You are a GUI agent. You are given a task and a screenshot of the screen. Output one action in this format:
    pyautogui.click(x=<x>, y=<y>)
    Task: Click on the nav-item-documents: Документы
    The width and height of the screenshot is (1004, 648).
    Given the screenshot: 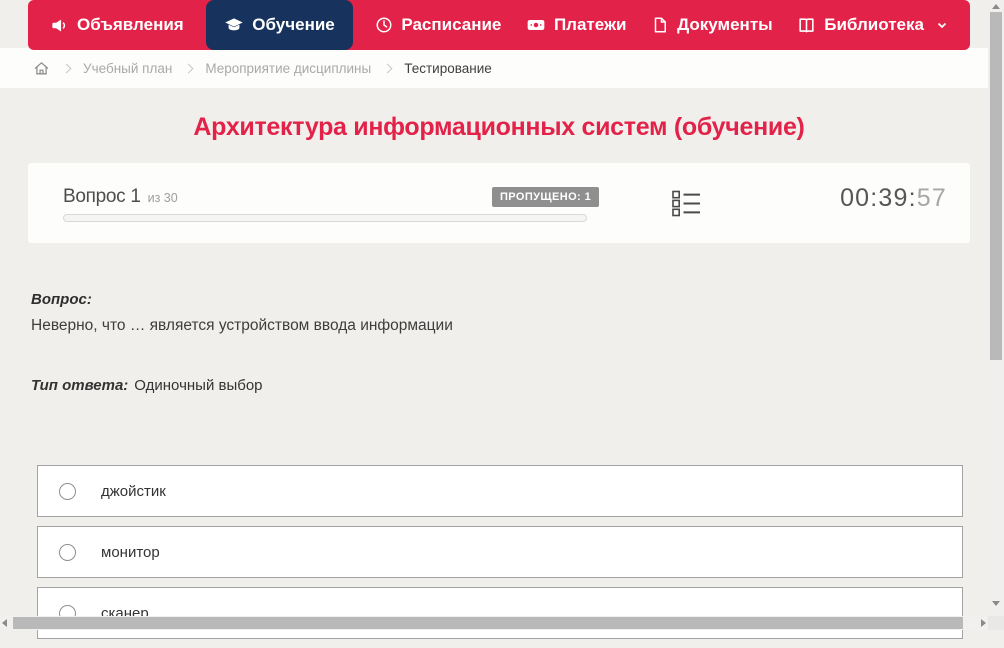 What is the action you would take?
    pyautogui.click(x=712, y=25)
    